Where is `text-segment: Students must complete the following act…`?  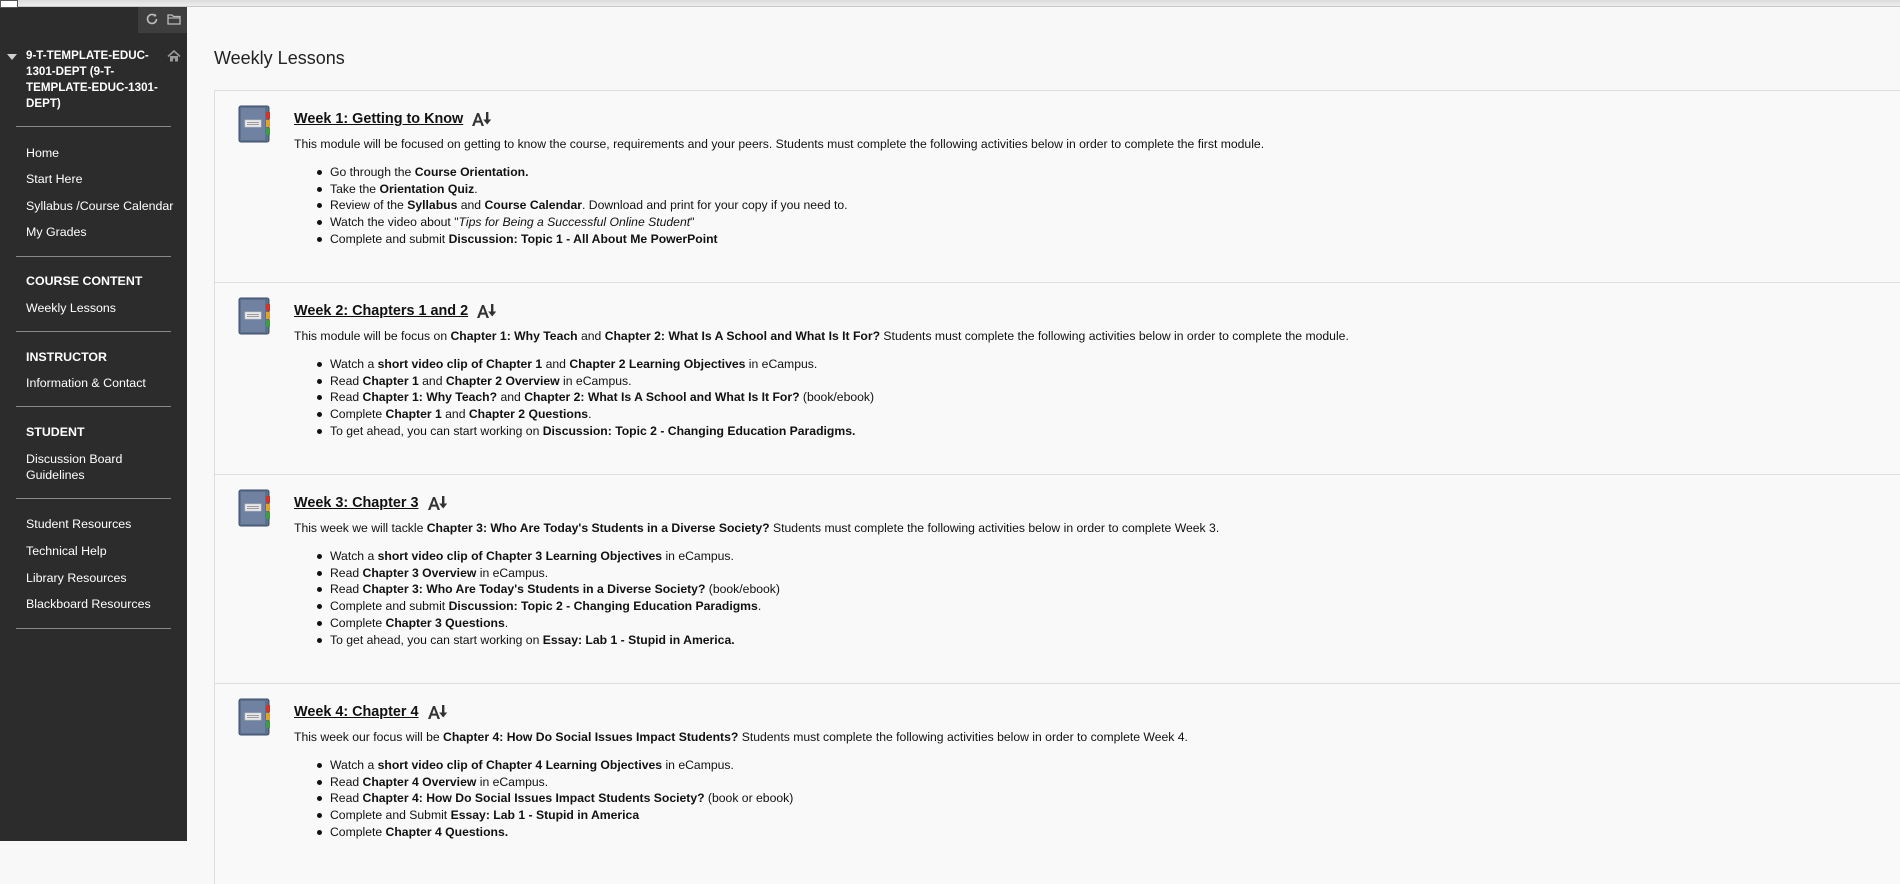 text-segment: Students must complete the following act… is located at coordinates (963, 737).